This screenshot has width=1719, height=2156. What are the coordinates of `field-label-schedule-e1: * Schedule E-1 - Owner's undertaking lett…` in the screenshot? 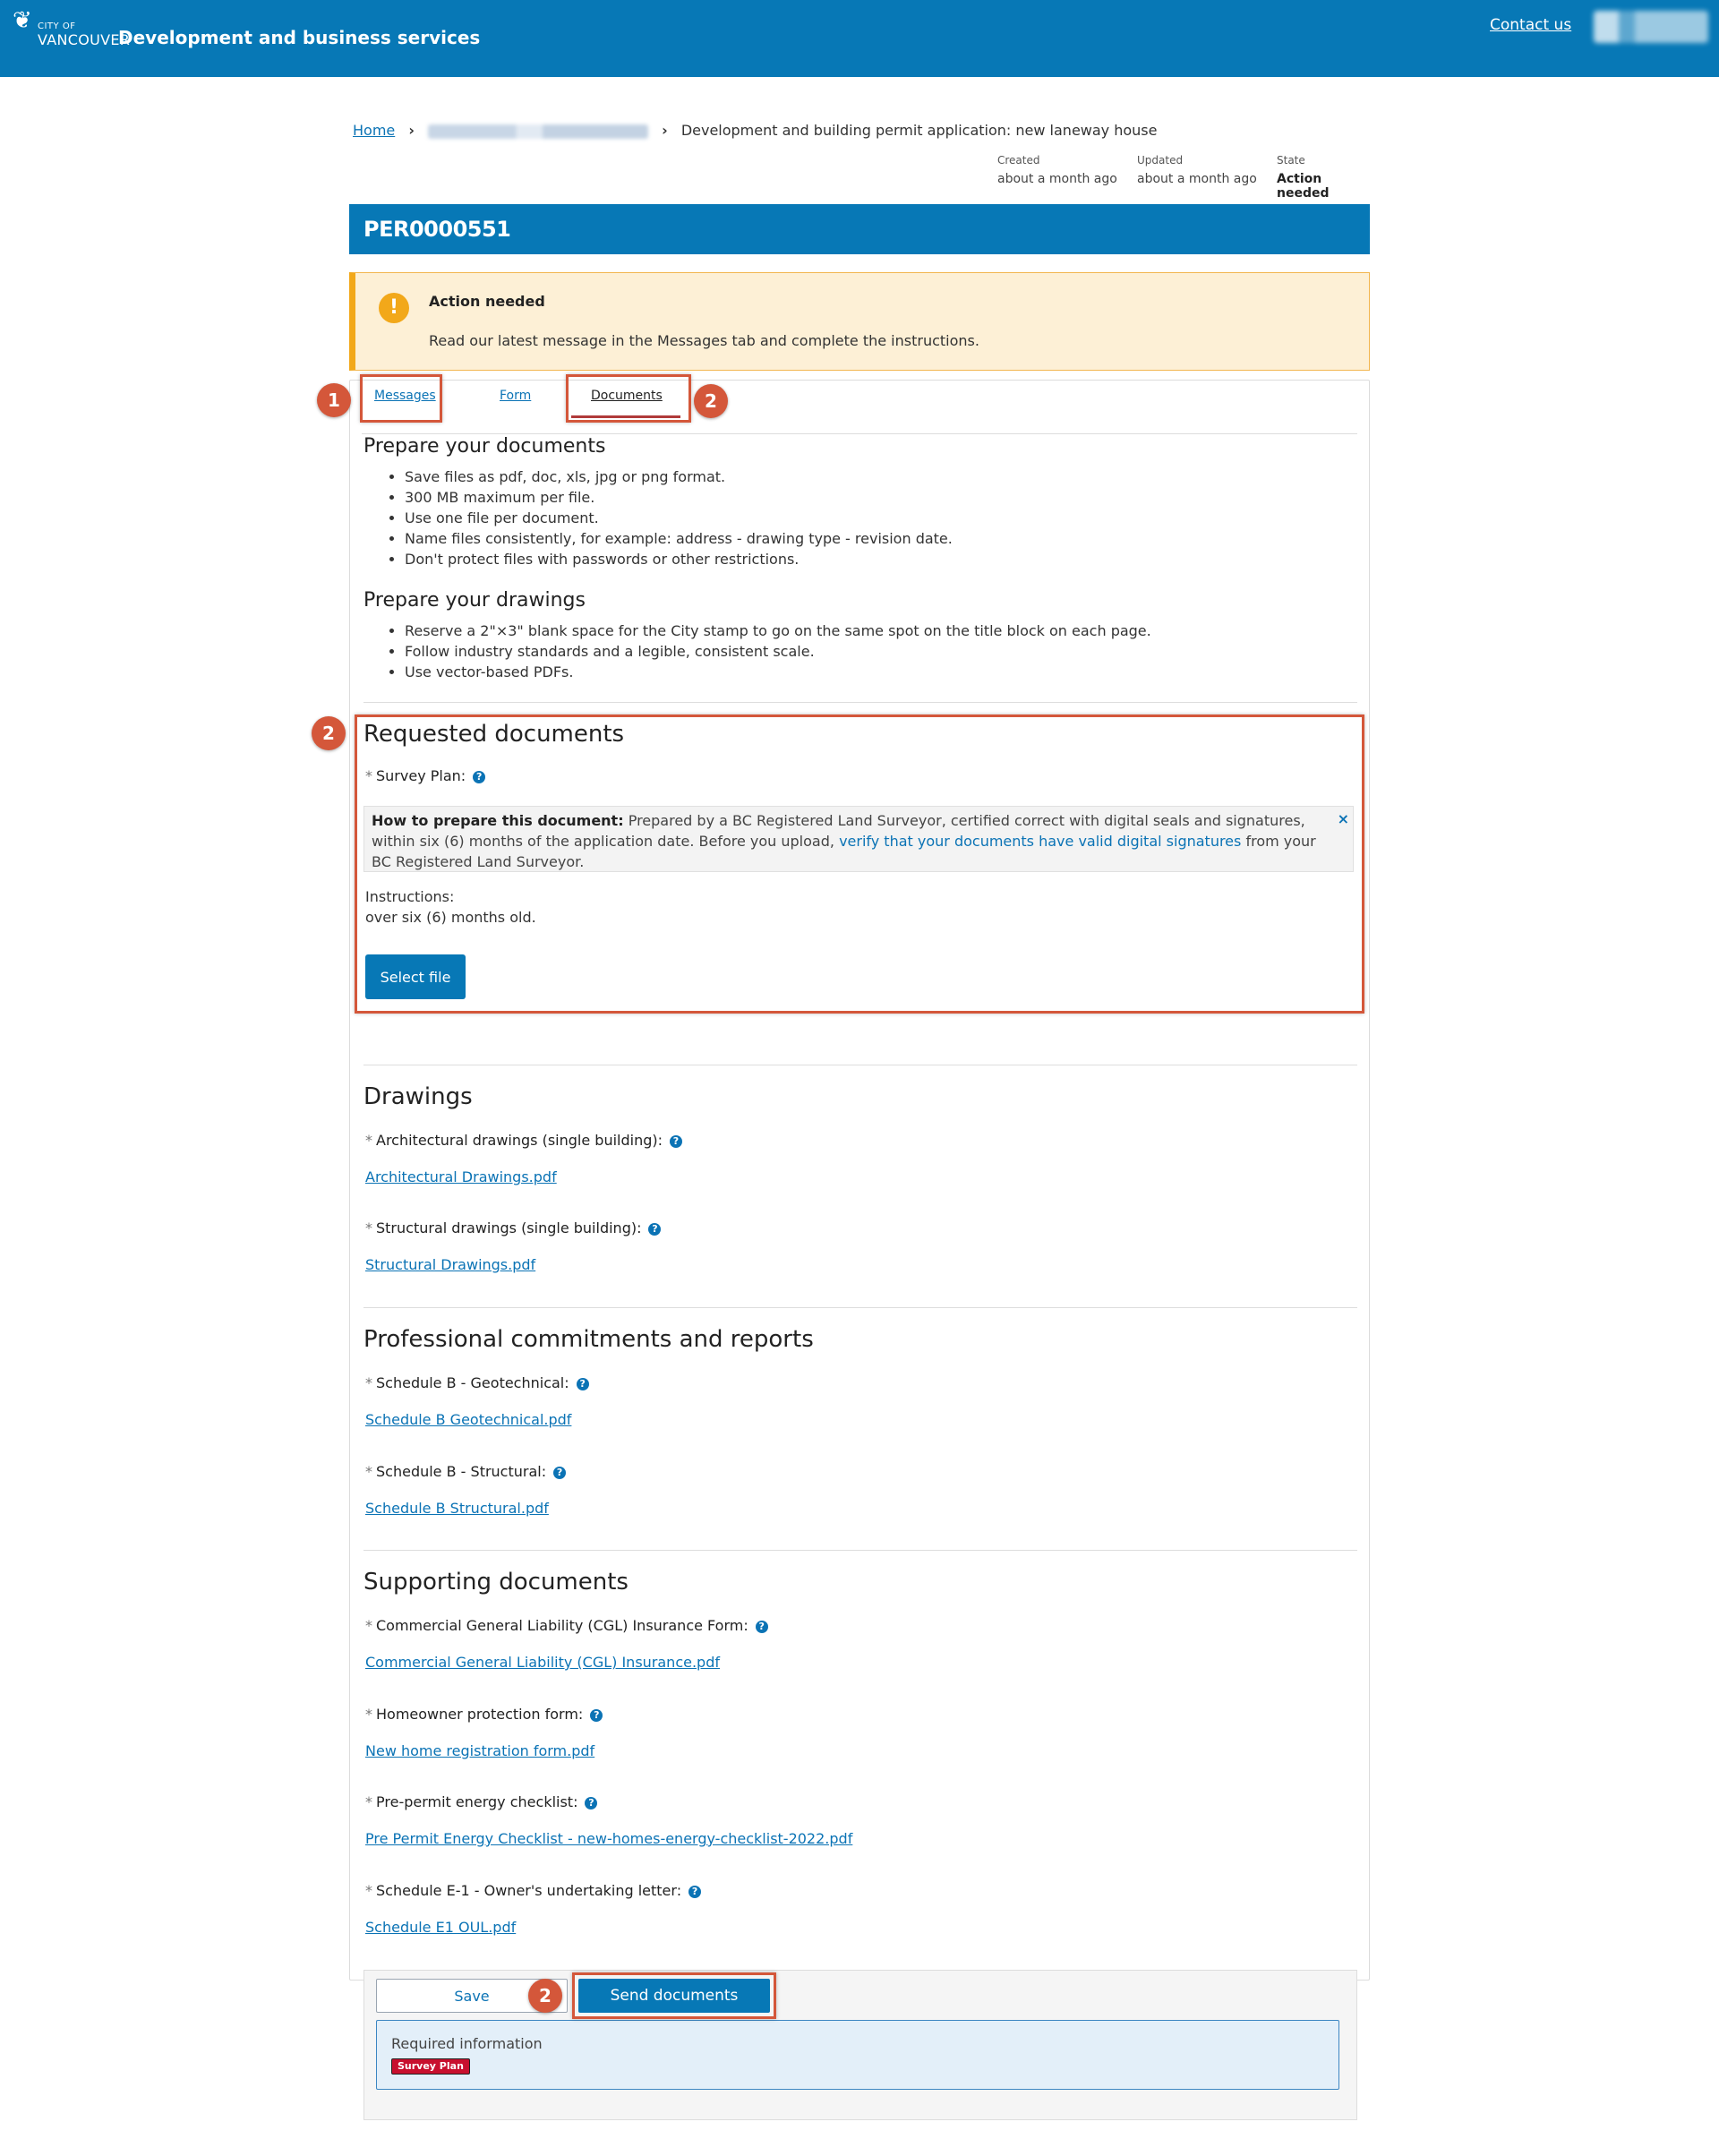 It's located at (533, 1890).